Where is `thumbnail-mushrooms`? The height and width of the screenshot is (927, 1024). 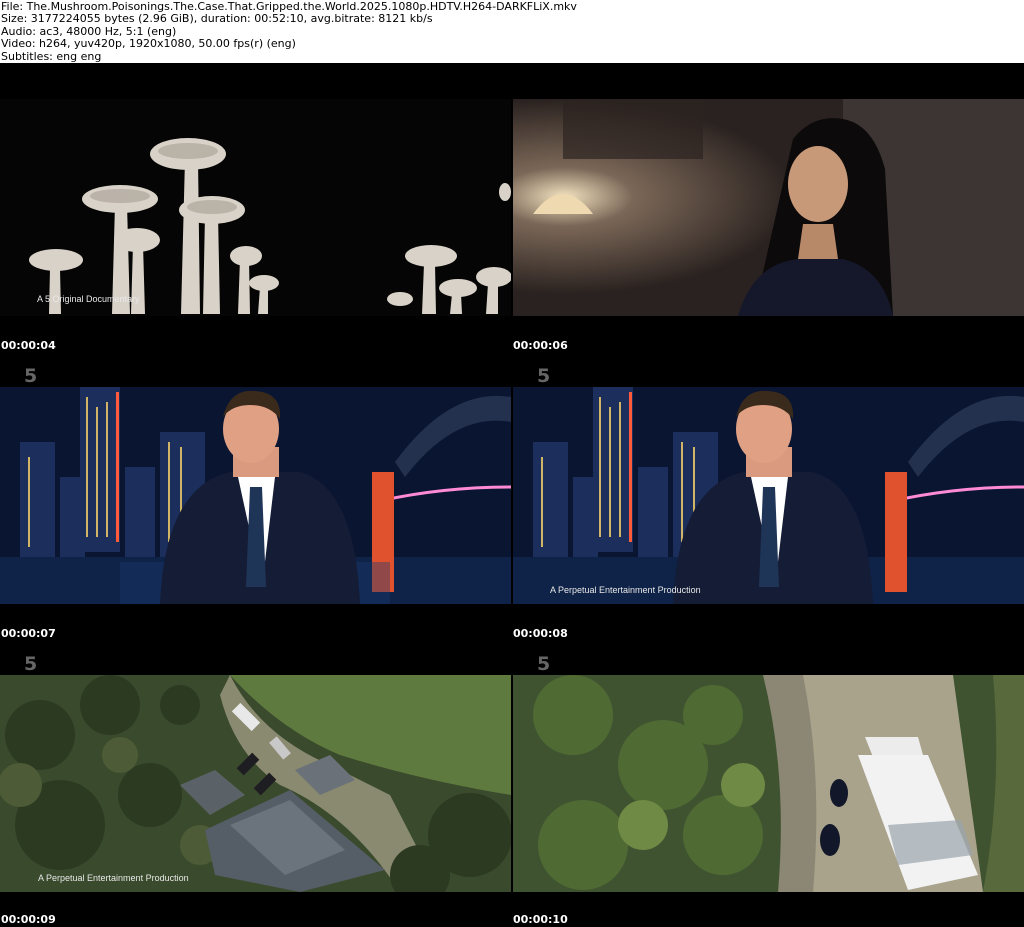 thumbnail-mushrooms is located at coordinates (255, 207).